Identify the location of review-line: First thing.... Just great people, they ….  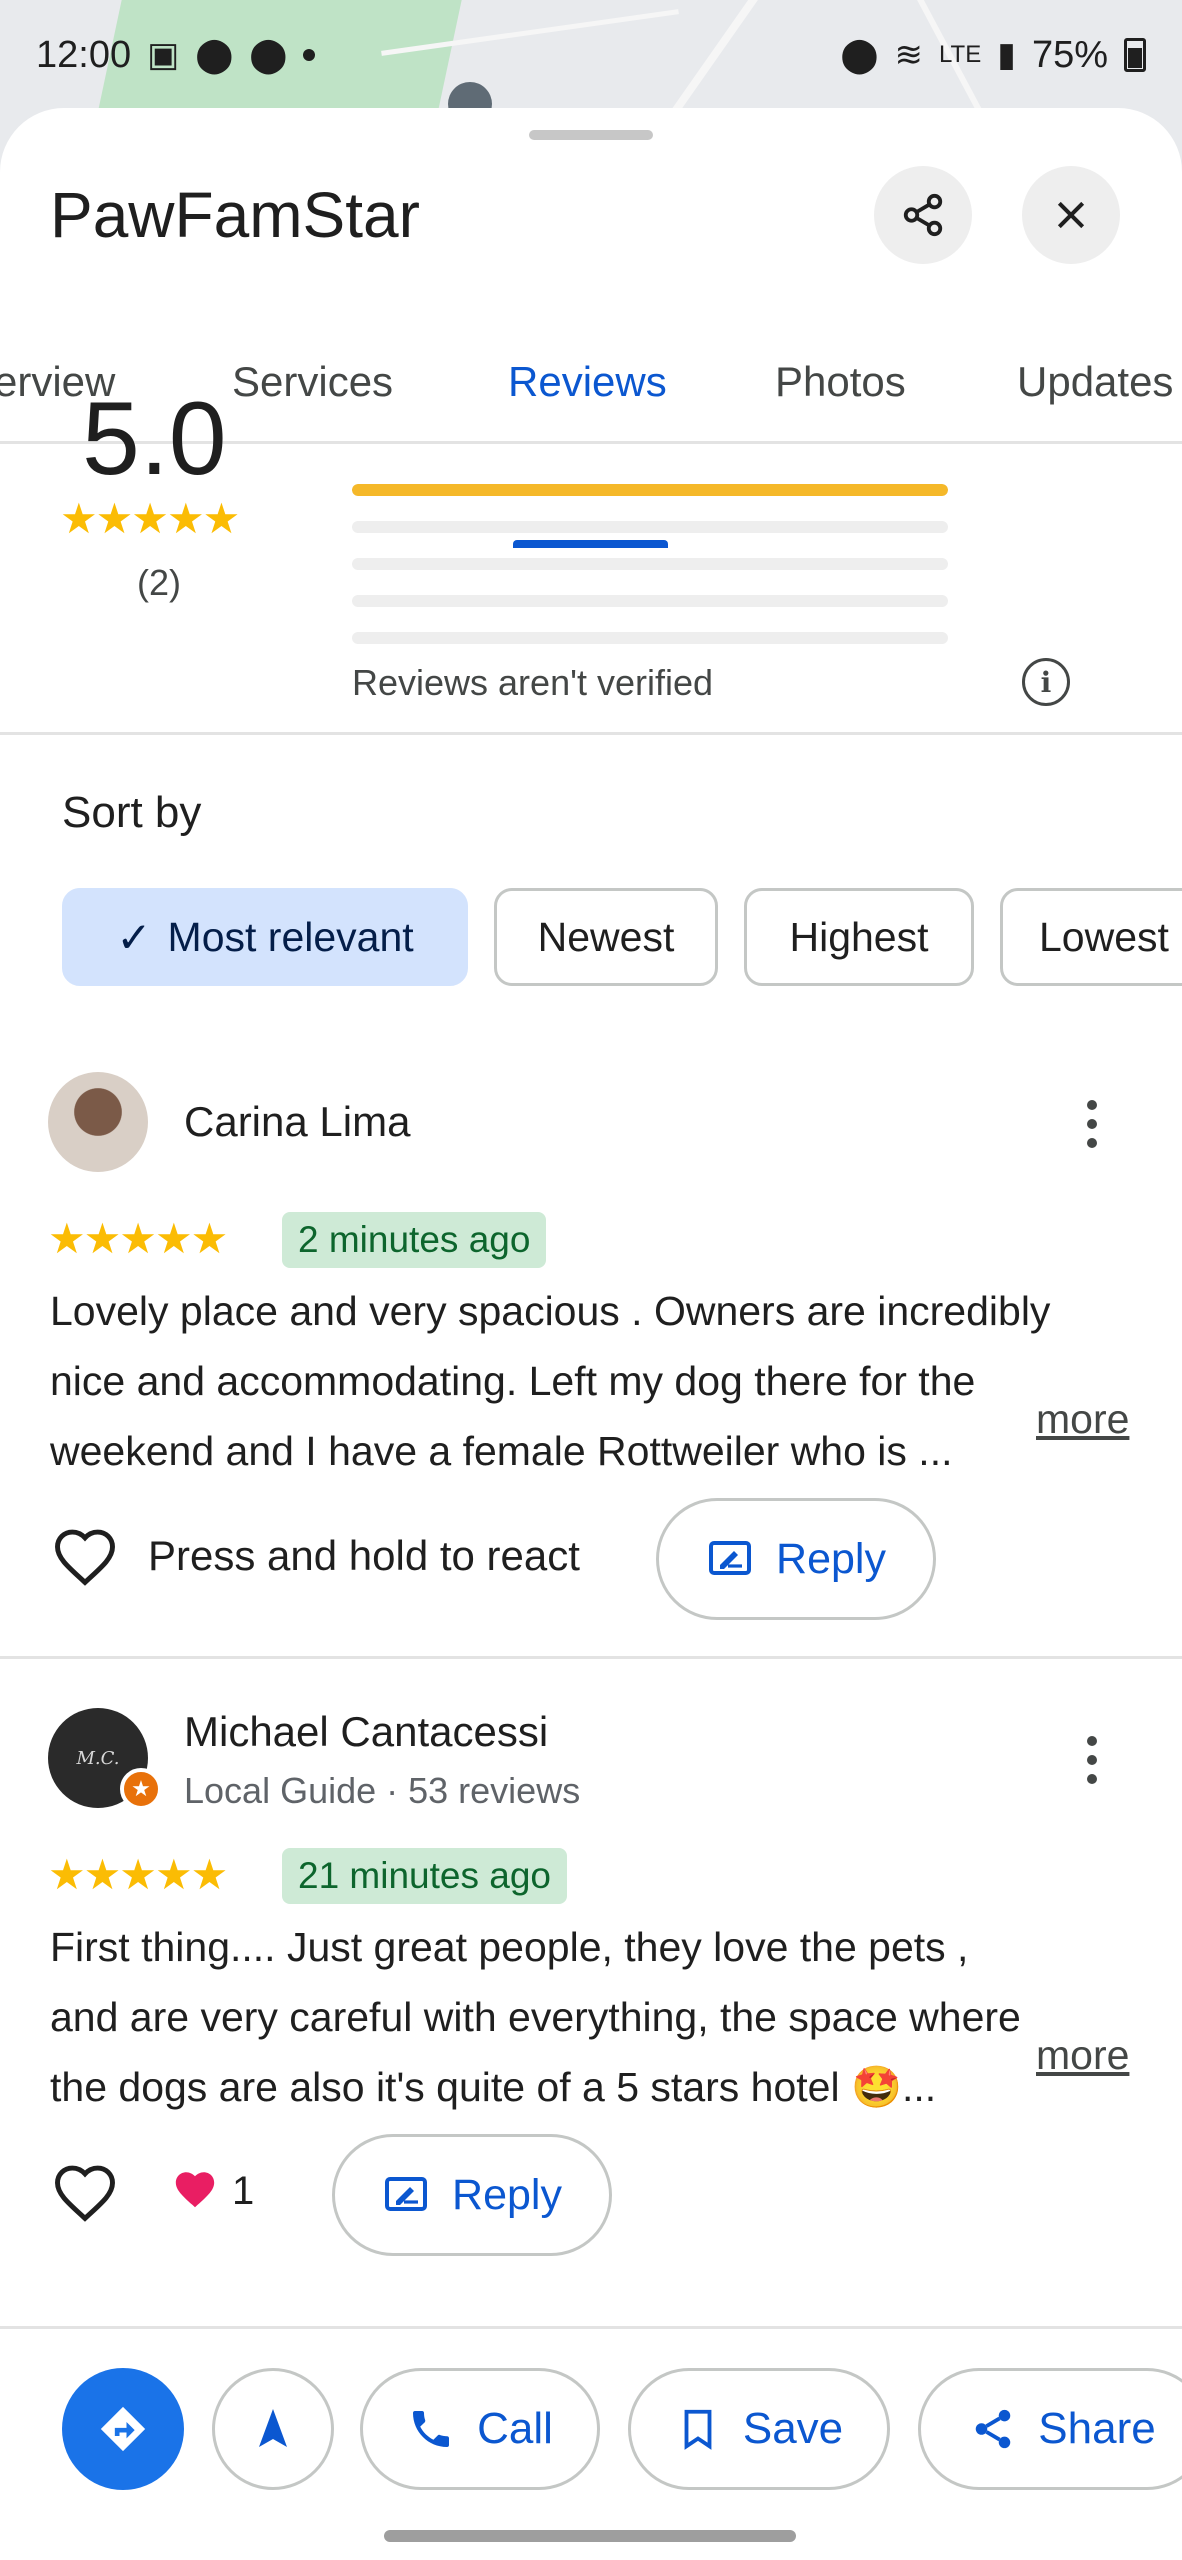
(509, 1947).